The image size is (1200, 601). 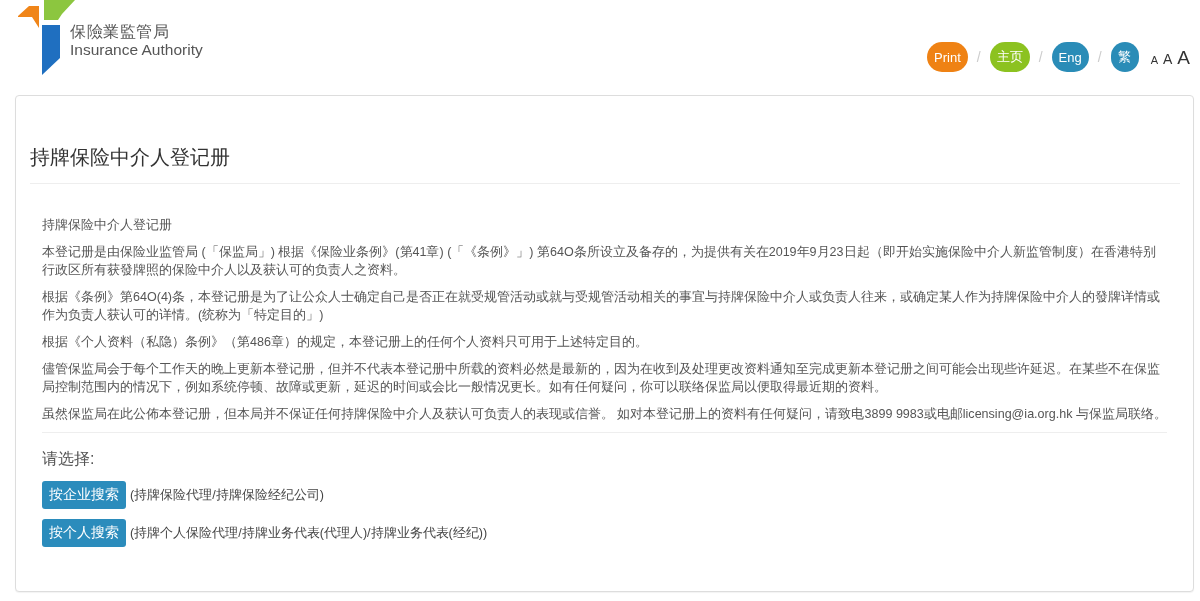 What do you see at coordinates (136, 50) in the screenshot?
I see `logo-english-text: Insurance Authority` at bounding box center [136, 50].